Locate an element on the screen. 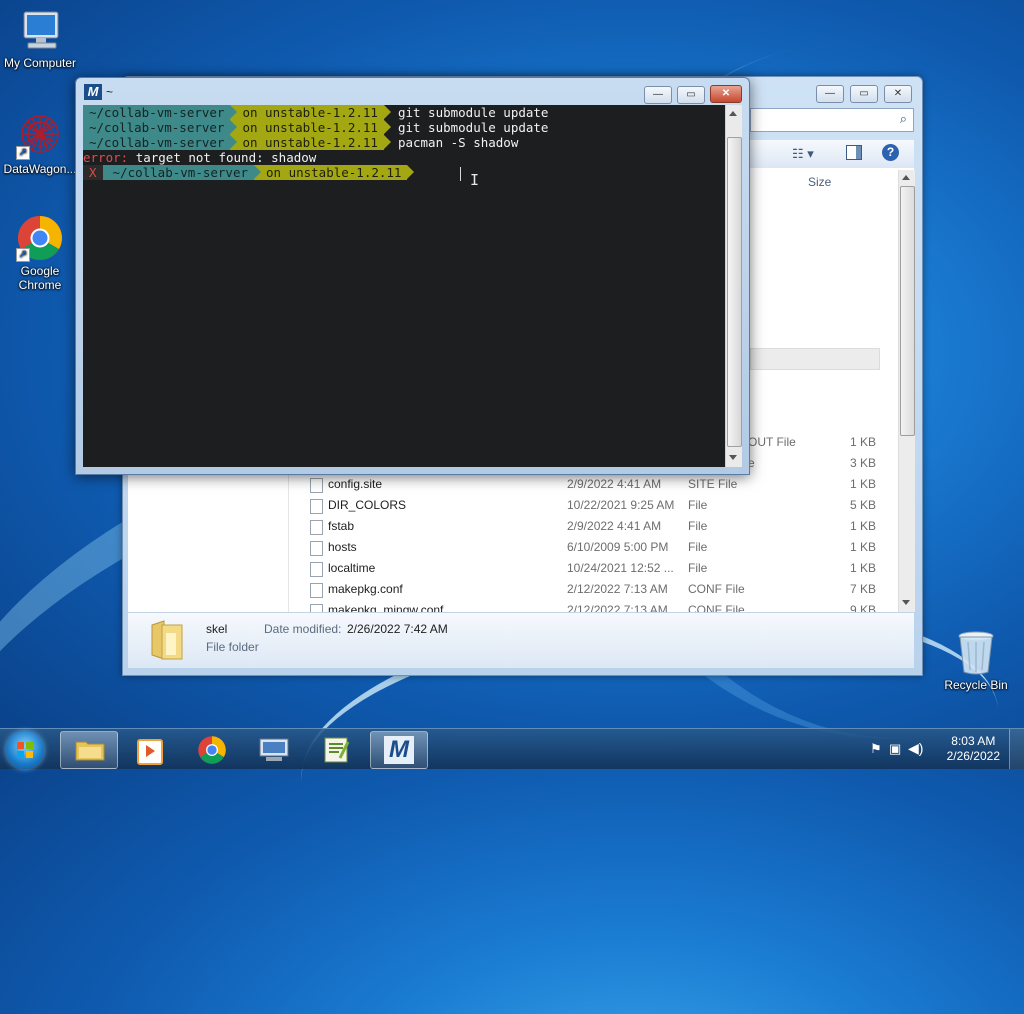  taskbar-msys2-button: M is located at coordinates (399, 750).